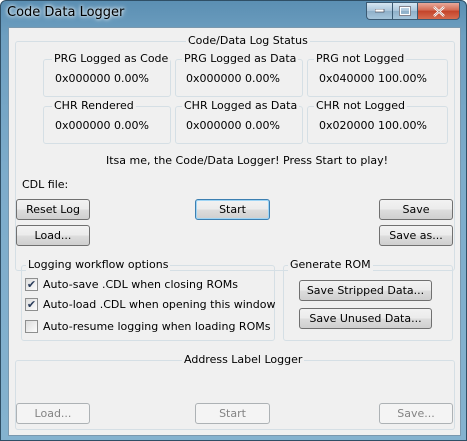  Describe the element at coordinates (240, 58) in the screenshot. I see `prg-logged-data-label: PRG Logged as Data` at that location.